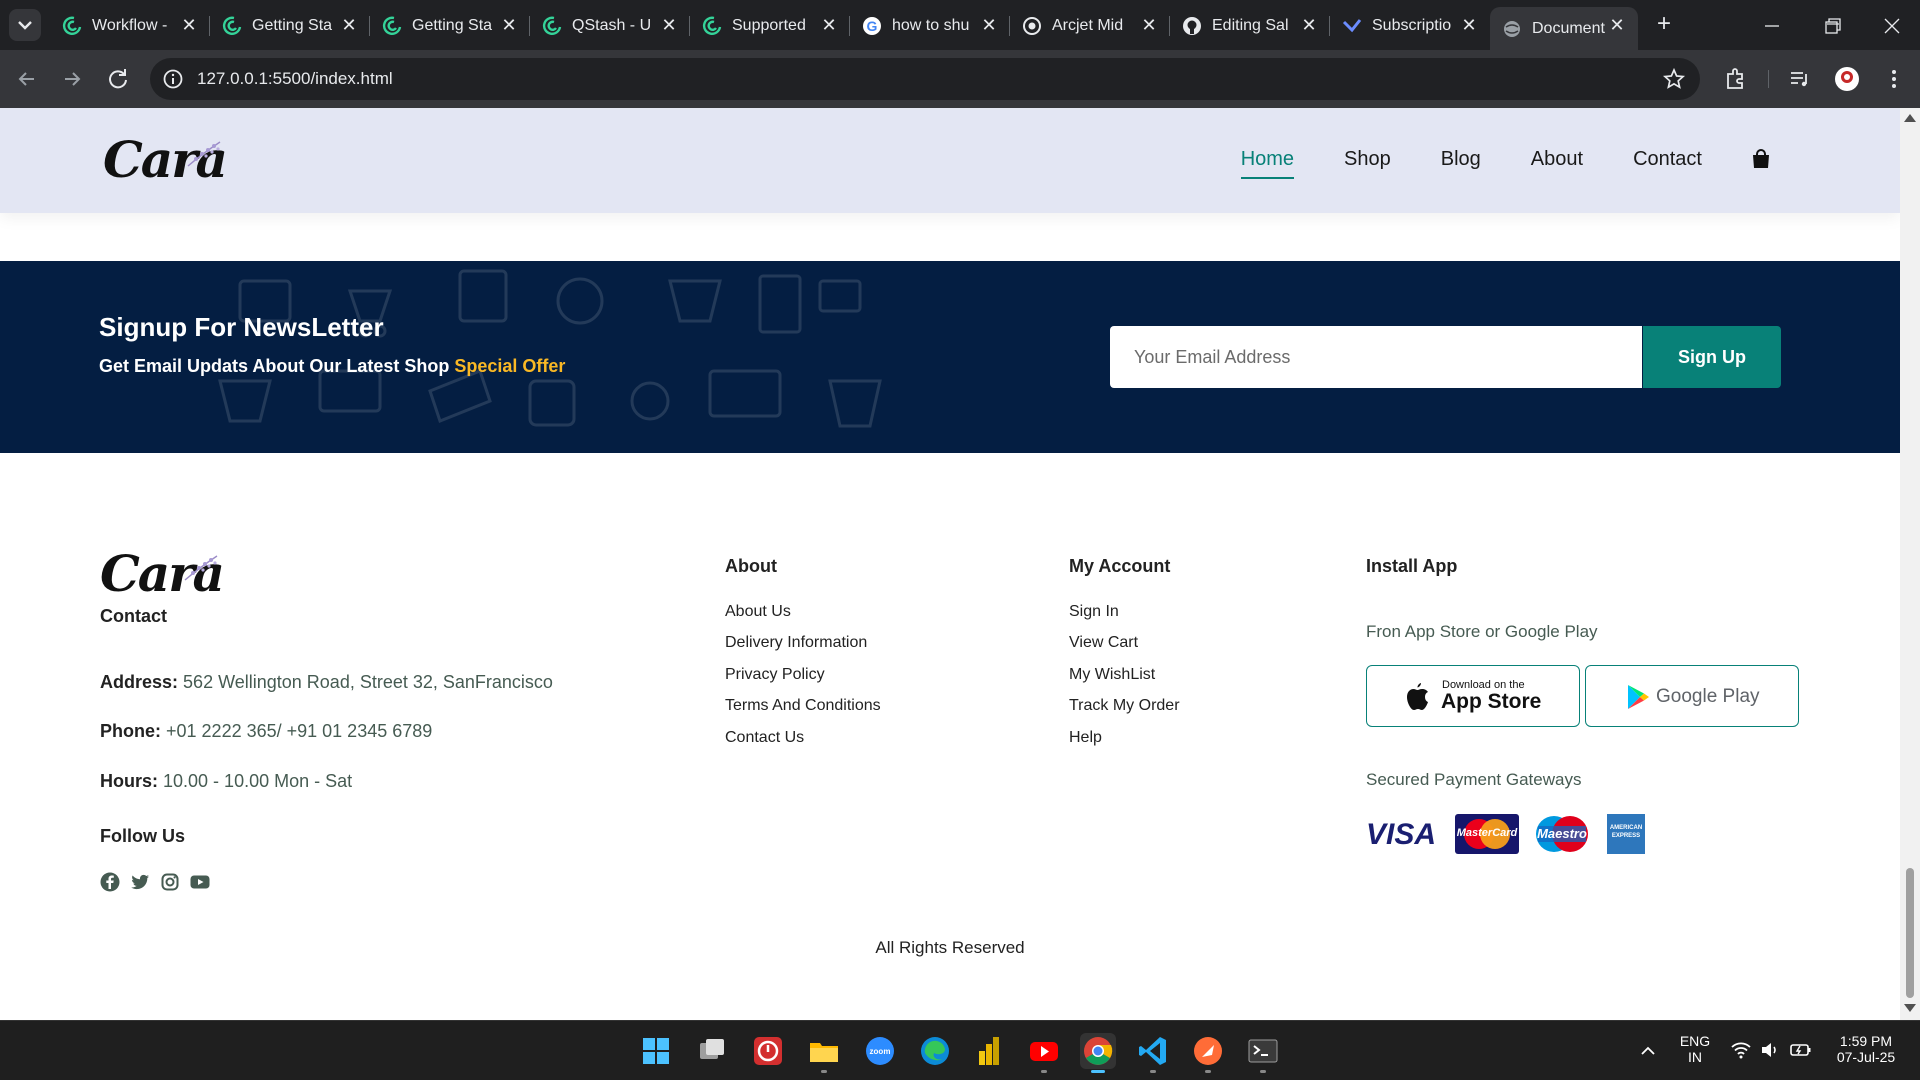 Image resolution: width=1920 pixels, height=1080 pixels. Describe the element at coordinates (1741, 1050) in the screenshot. I see `wifi-icon` at that location.